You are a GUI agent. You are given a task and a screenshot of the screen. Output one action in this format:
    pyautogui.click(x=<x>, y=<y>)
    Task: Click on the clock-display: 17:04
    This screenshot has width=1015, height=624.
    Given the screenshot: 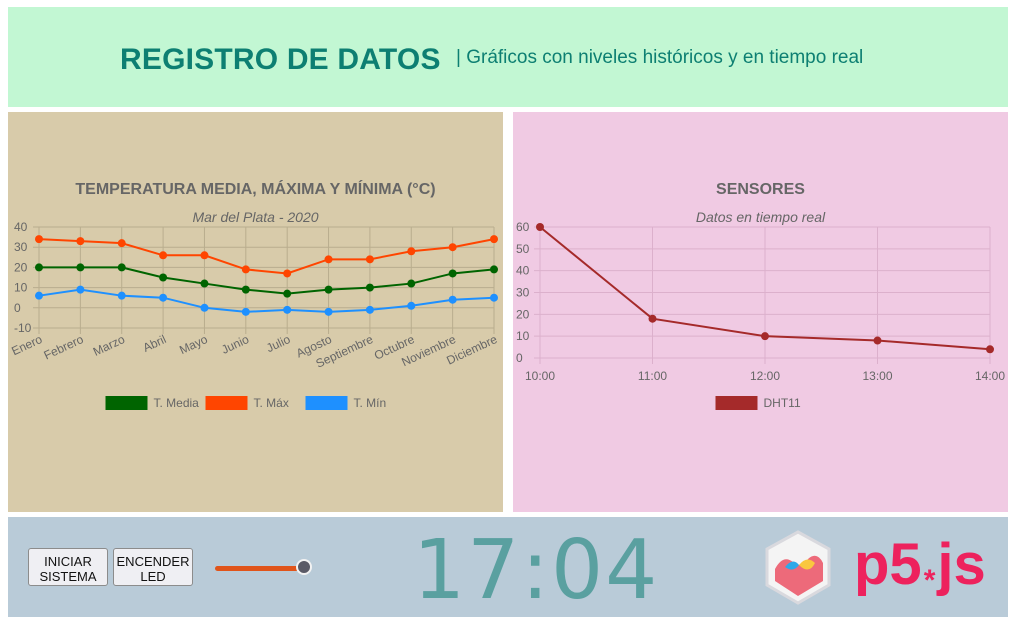 What is the action you would take?
    pyautogui.click(x=536, y=570)
    